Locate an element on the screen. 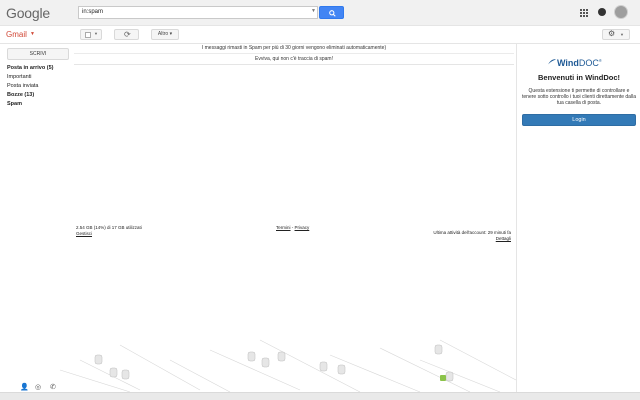 The height and width of the screenshot is (400, 640). empty-state: Evviva, qui non c'è traccia di spam! is located at coordinates (294, 60).